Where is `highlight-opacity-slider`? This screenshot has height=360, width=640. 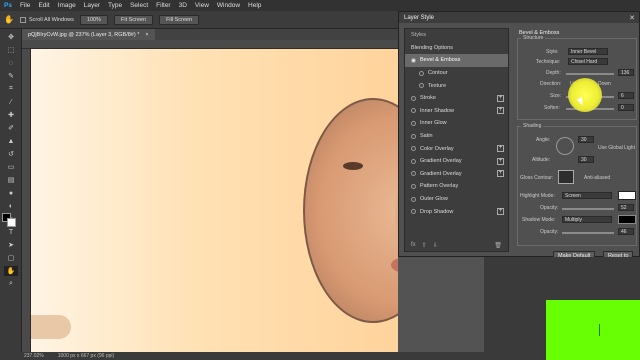
highlight-opacity-slider is located at coordinates (588, 209).